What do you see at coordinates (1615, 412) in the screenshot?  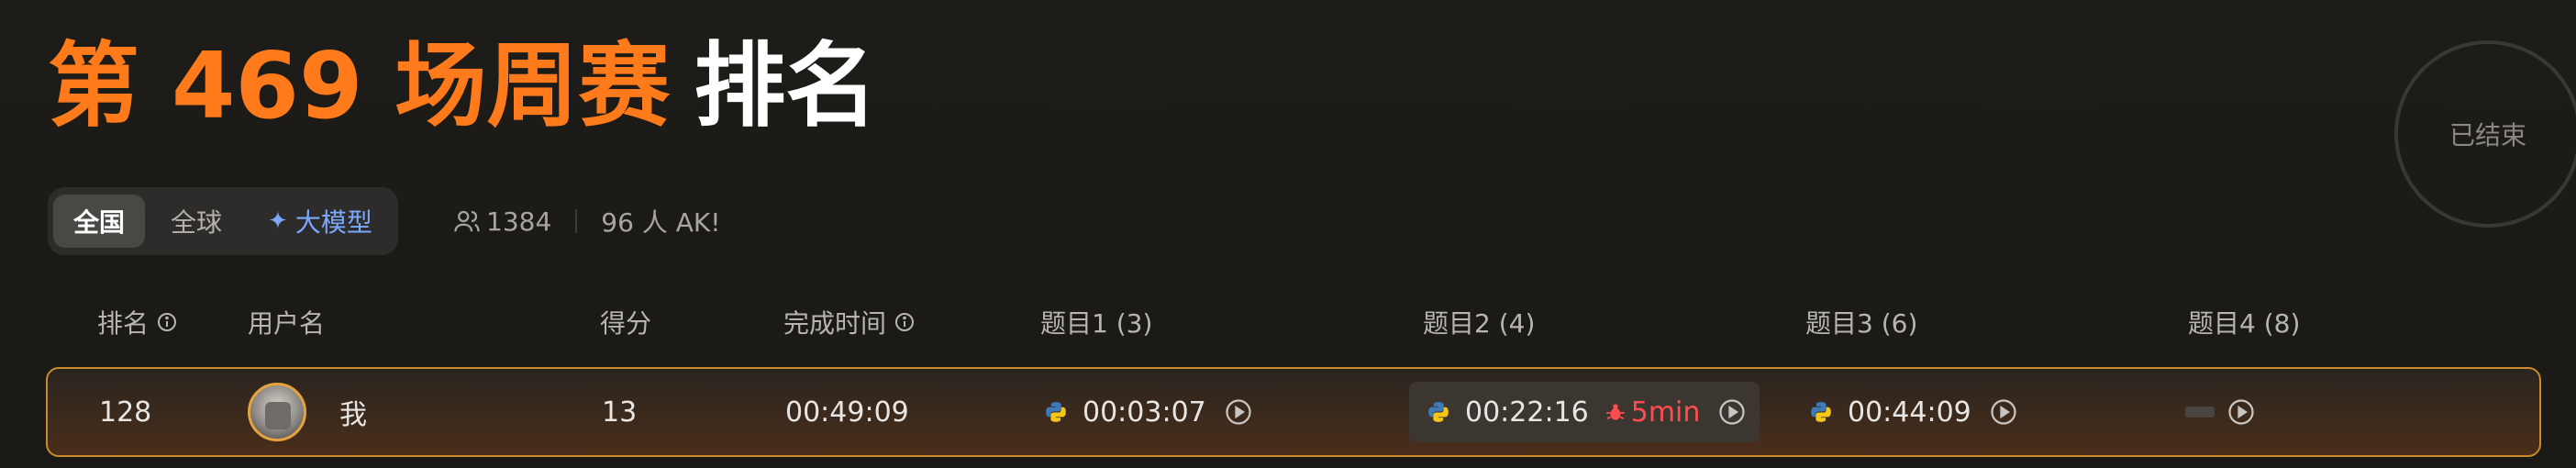 I see `bug-icon` at bounding box center [1615, 412].